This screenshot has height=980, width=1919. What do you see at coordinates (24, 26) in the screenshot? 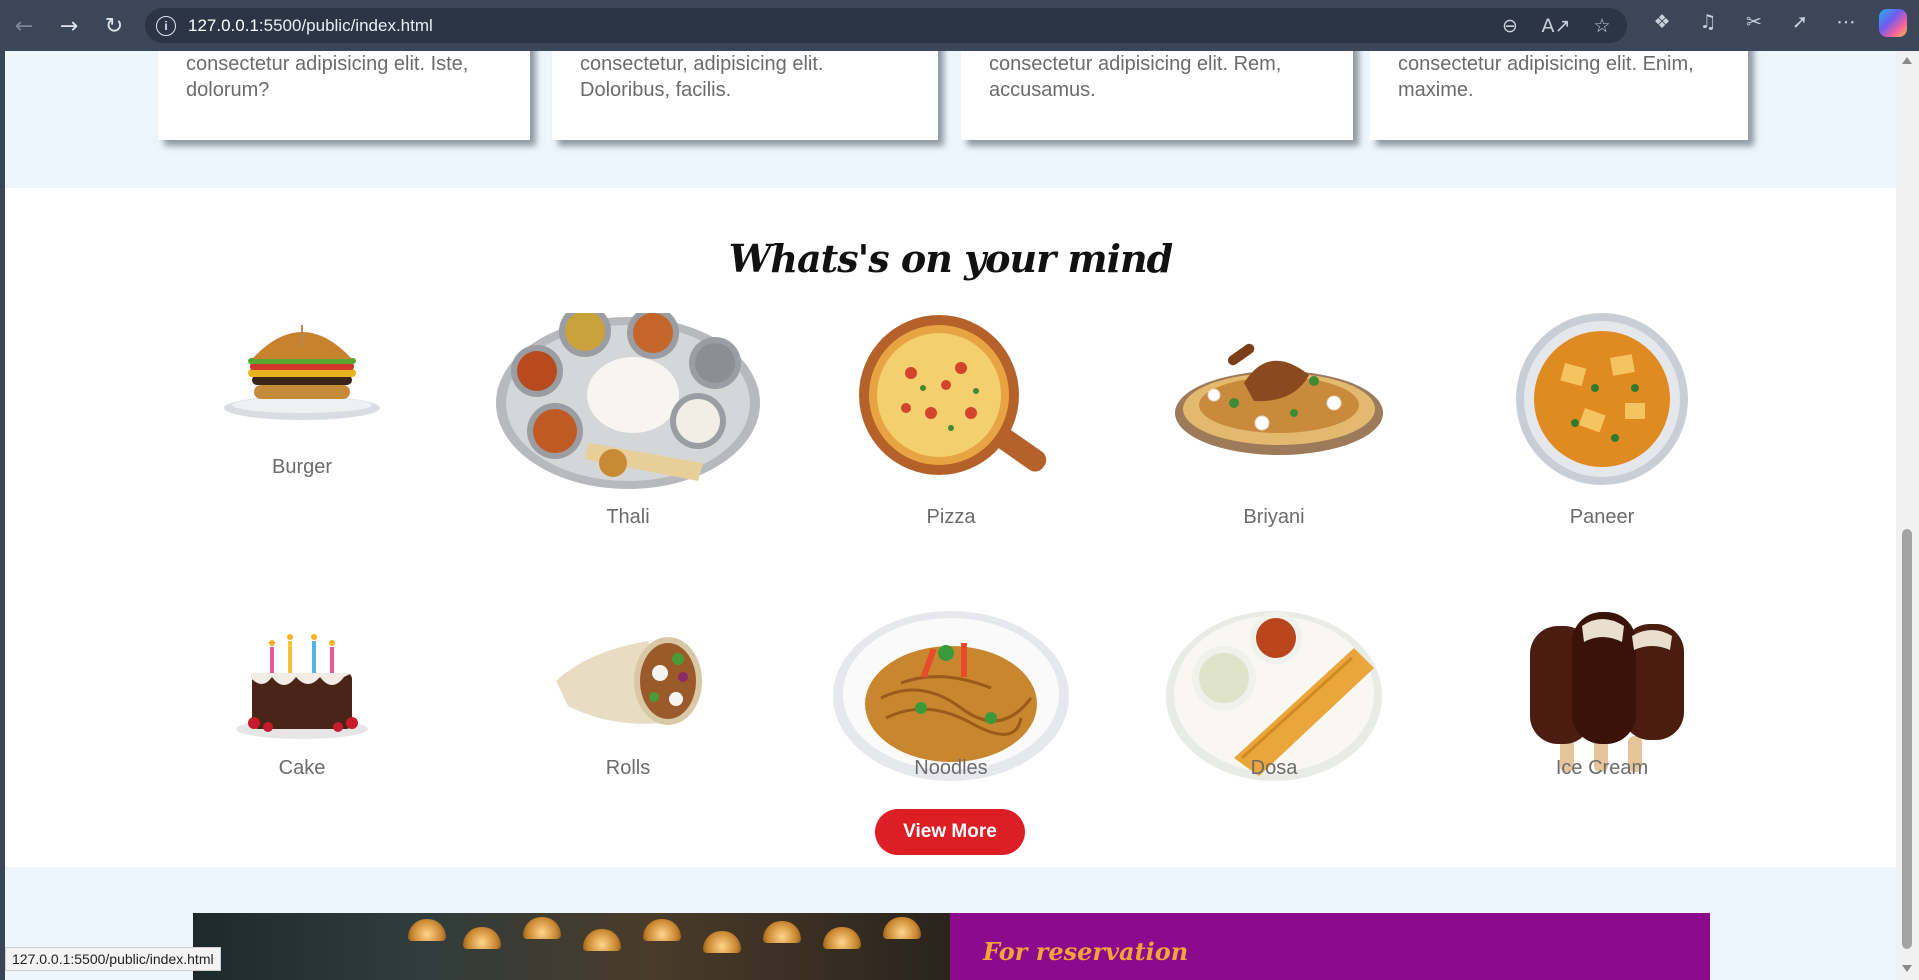
I see `back-arrow-icon: ←` at bounding box center [24, 26].